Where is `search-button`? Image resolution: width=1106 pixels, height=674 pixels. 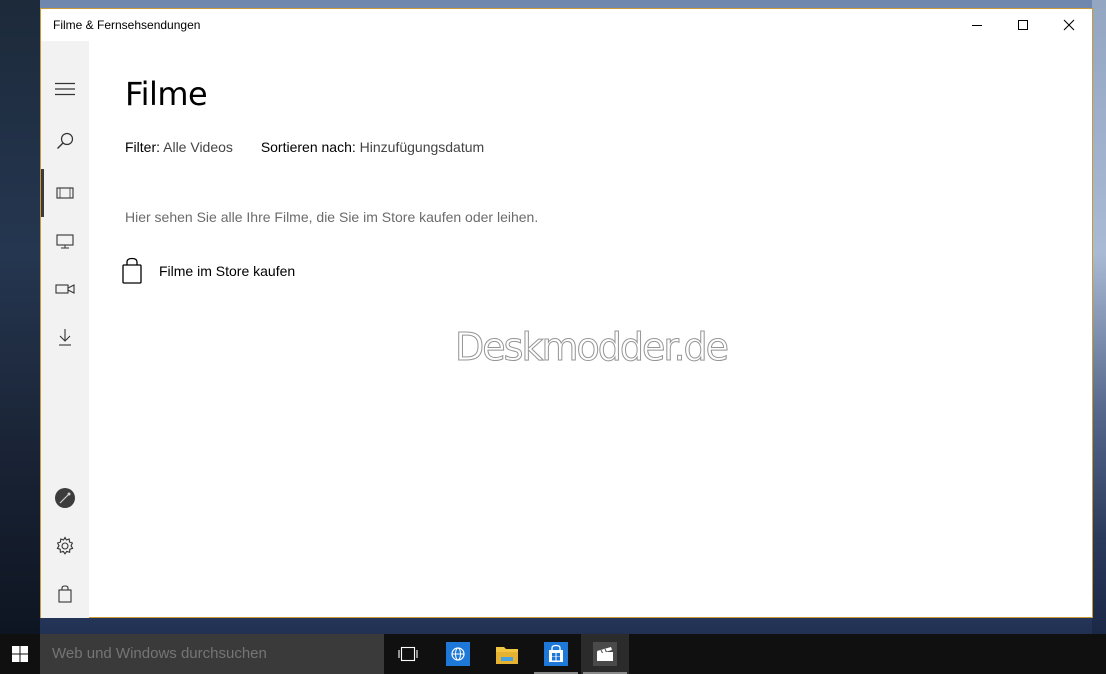
search-button is located at coordinates (65, 141).